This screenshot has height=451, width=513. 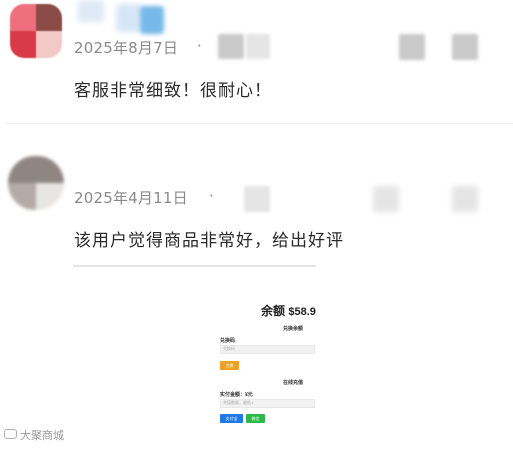 I want to click on recharge-amount-input: 充值数量，最低1, so click(x=267, y=403).